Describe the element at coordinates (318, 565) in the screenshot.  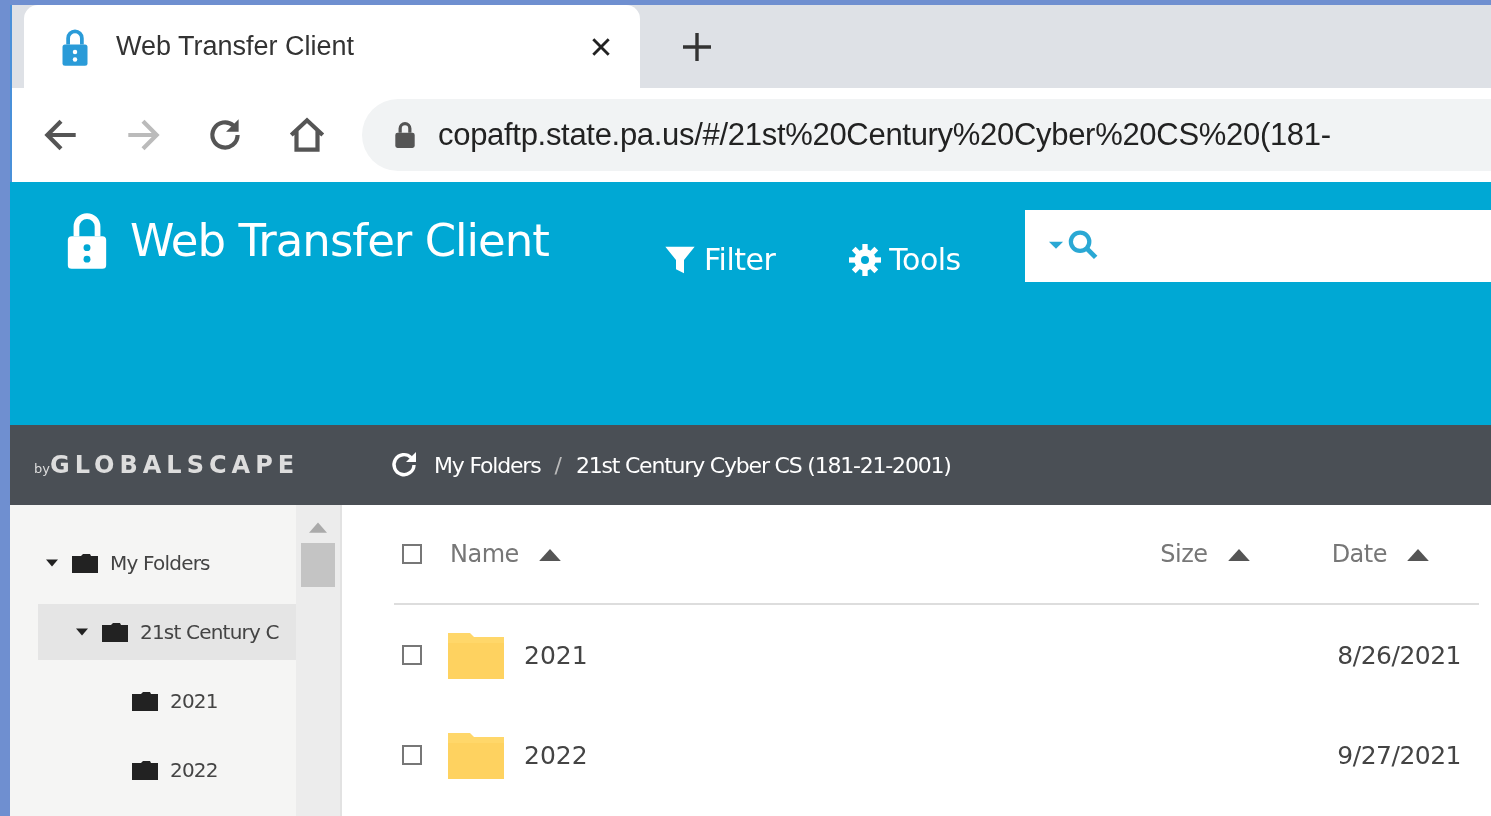
I see `scroll-thumb` at that location.